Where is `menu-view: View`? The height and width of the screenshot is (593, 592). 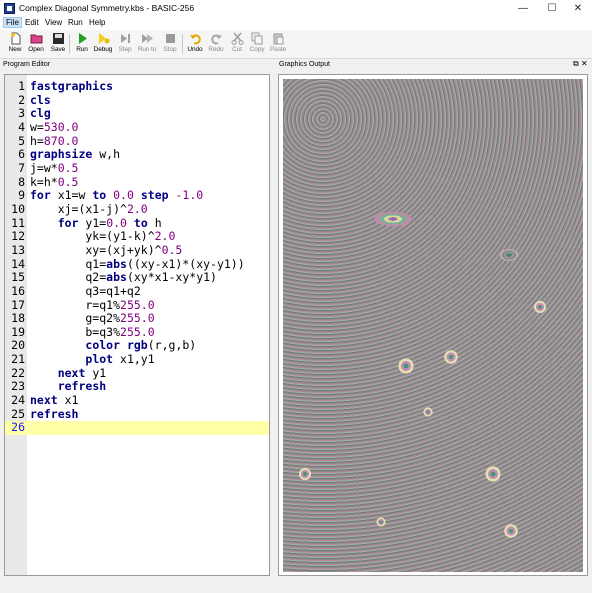
menu-view: View is located at coordinates (53, 22).